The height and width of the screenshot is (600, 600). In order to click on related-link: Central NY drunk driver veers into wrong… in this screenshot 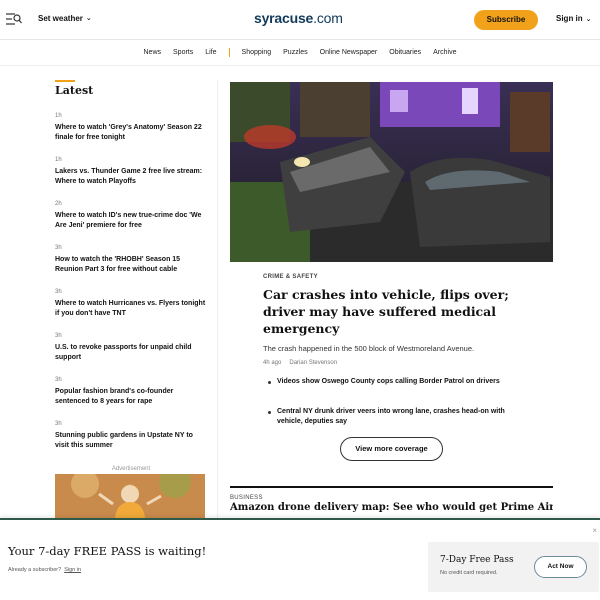, I will do `click(398, 422)`.